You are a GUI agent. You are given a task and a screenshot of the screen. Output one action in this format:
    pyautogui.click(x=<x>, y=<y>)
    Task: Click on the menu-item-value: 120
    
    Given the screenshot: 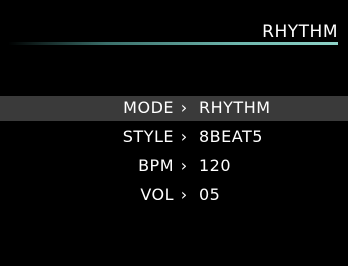 What is the action you would take?
    pyautogui.click(x=215, y=165)
    